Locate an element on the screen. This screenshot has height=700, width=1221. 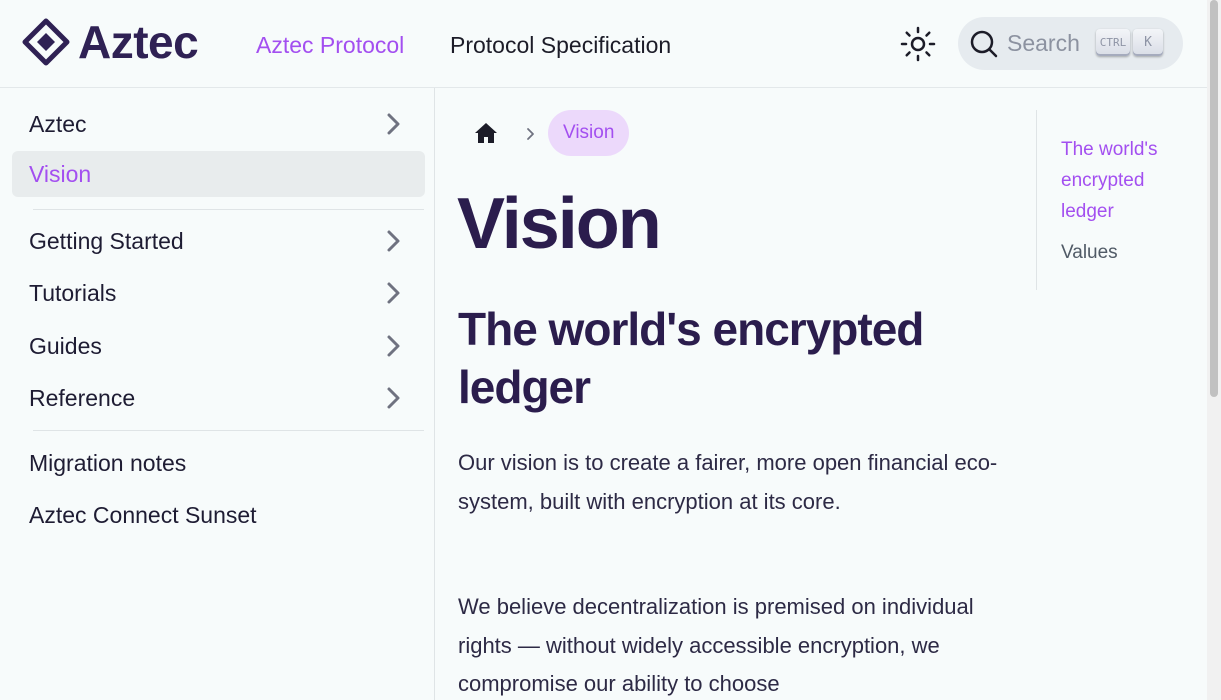
nav-link-protocol-specification: Protocol Specification is located at coordinates (560, 45).